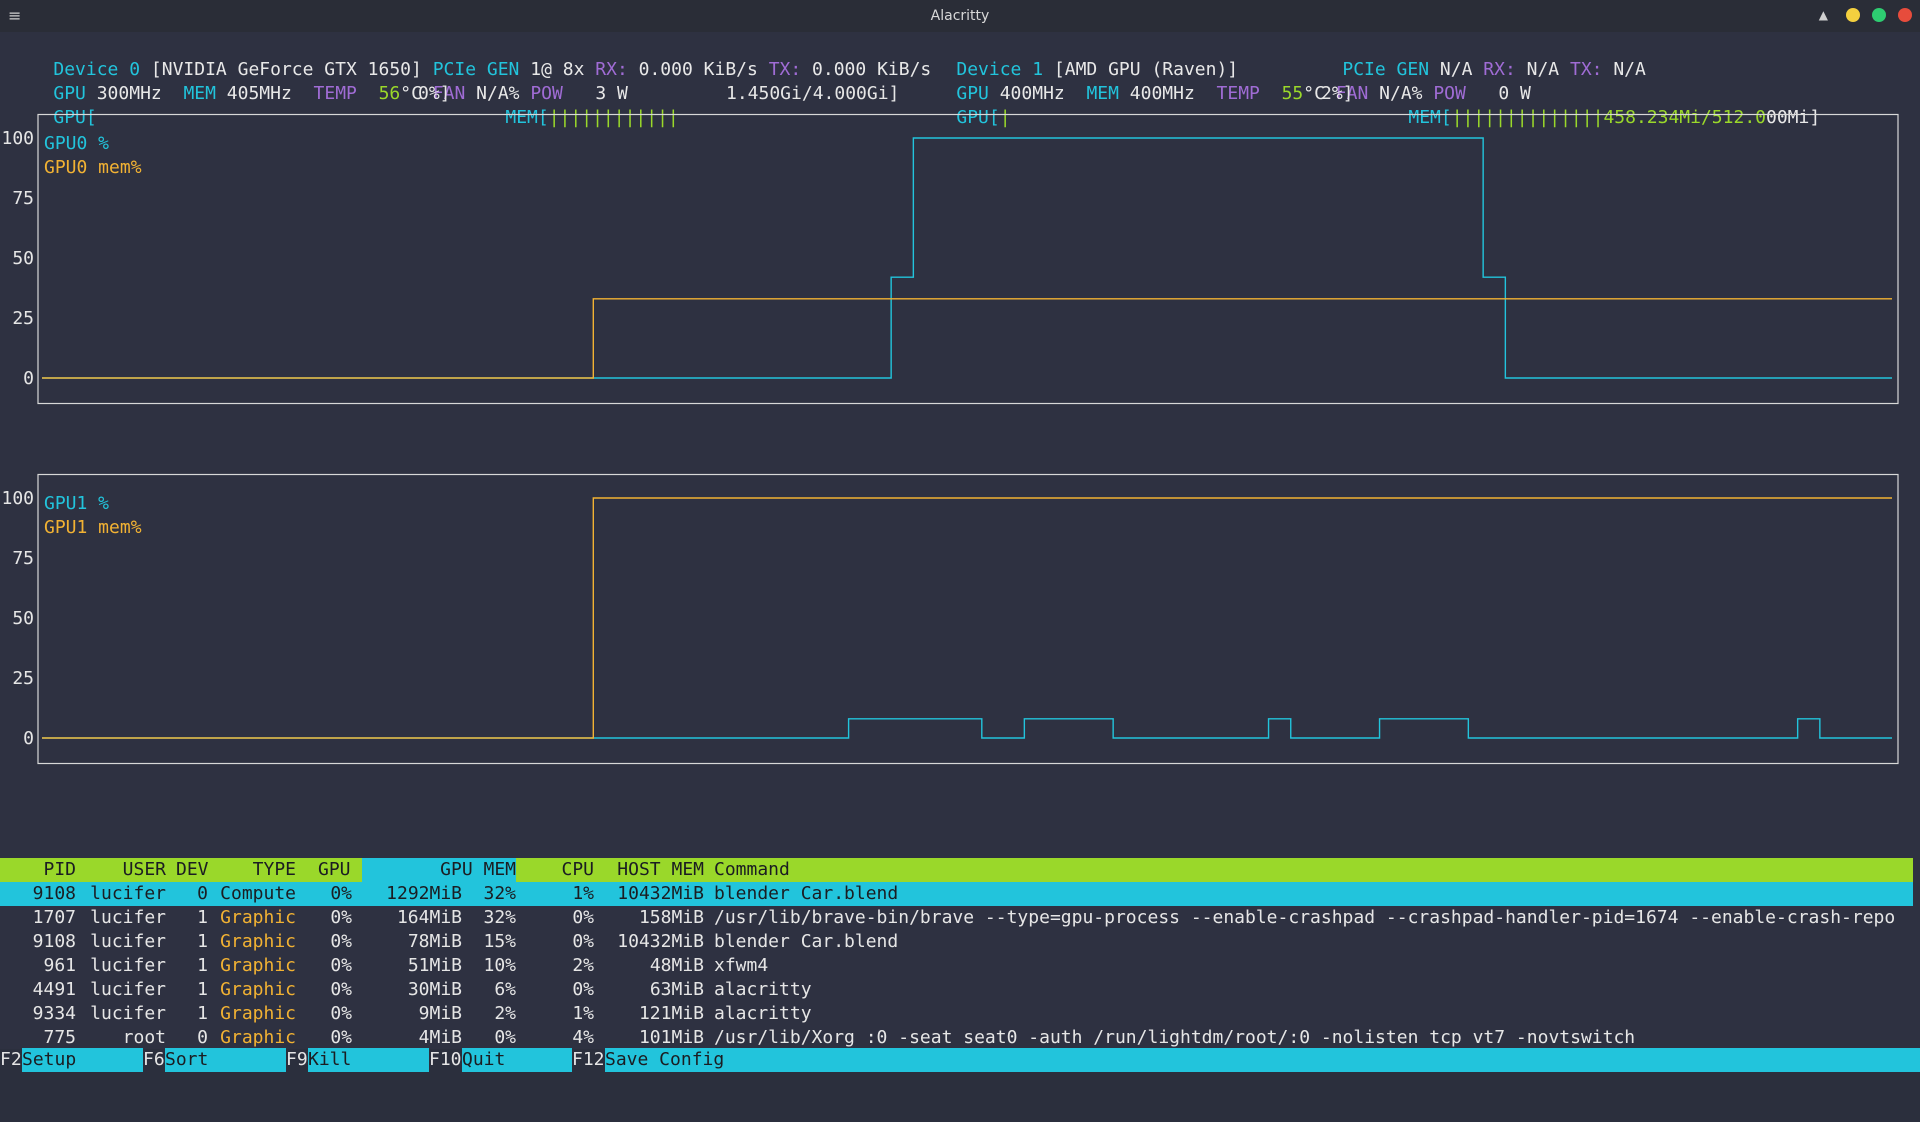 Image resolution: width=1920 pixels, height=1122 pixels. What do you see at coordinates (763, 1013) in the screenshot?
I see `cell-command: alacritty` at bounding box center [763, 1013].